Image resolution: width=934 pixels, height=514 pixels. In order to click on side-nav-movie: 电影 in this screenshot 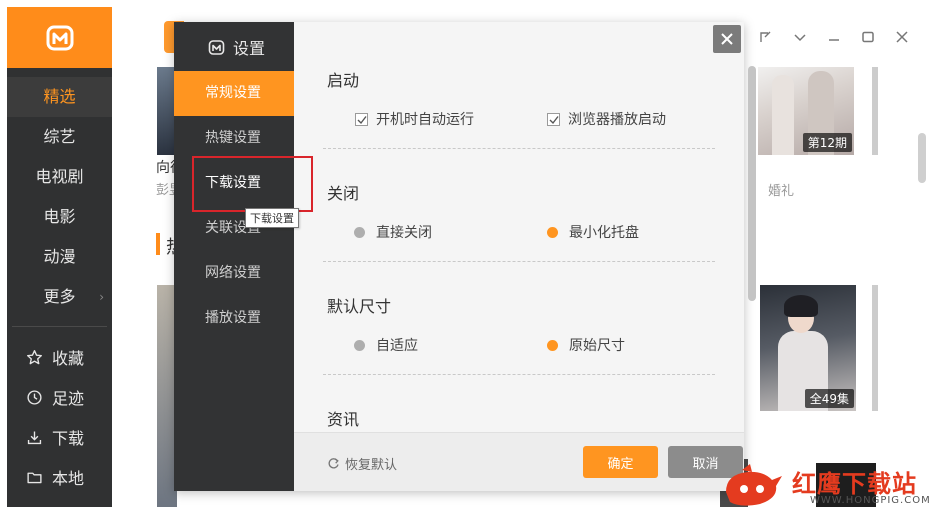, I will do `click(59, 217)`.